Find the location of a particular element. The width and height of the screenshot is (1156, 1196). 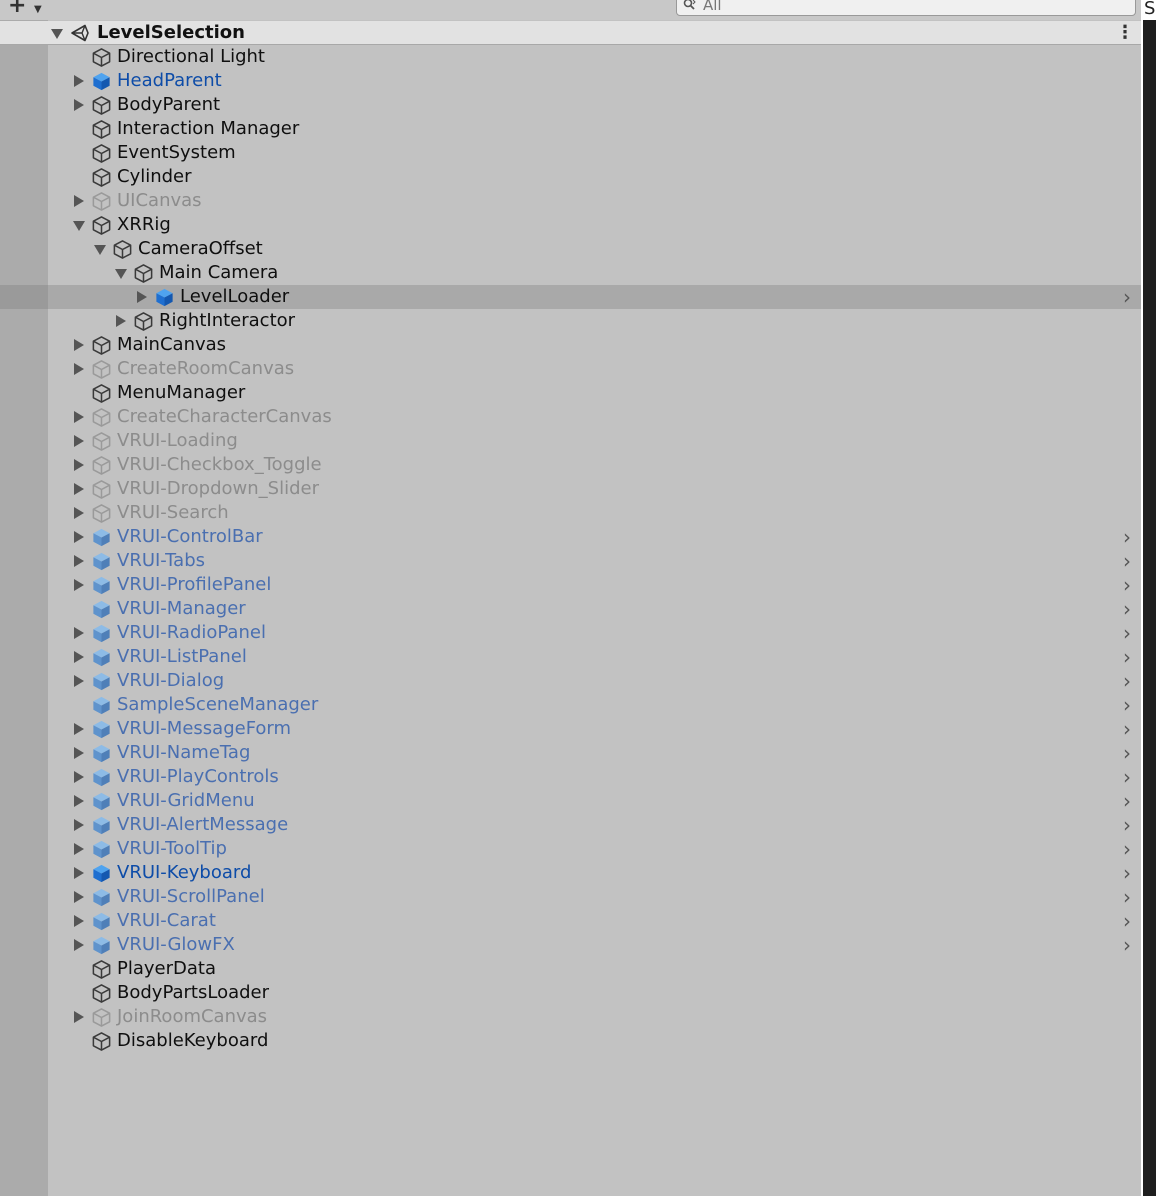

hierarchy-row: VRUI-Loading is located at coordinates (570, 441).